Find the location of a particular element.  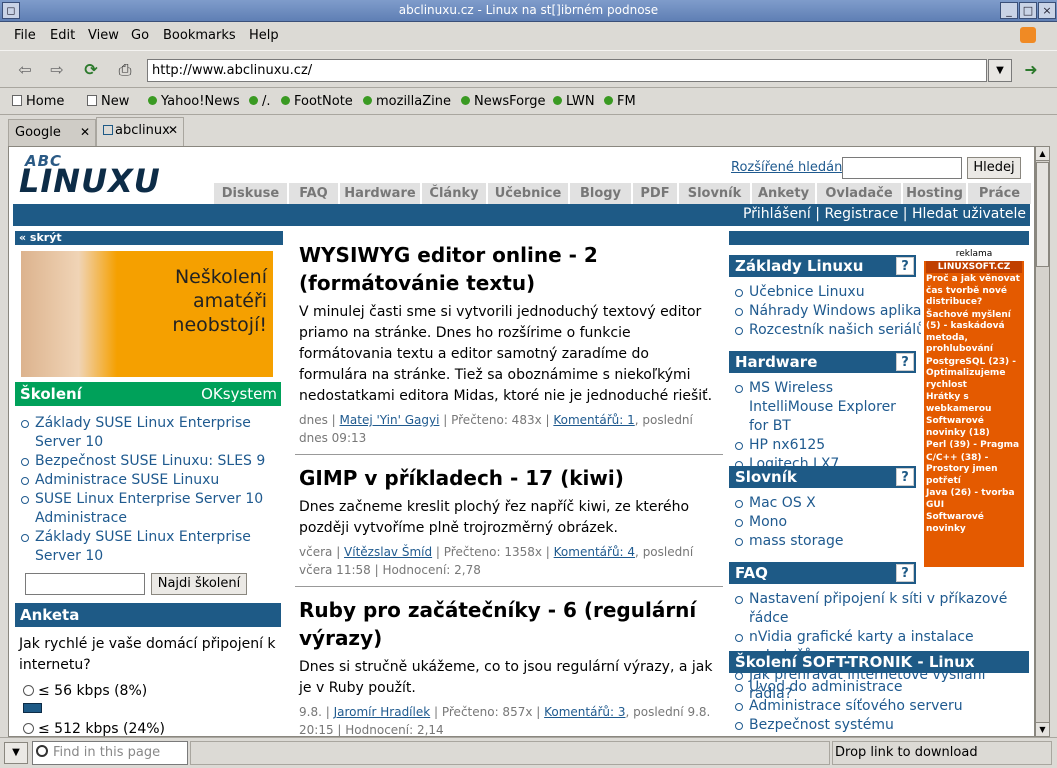

find-training-button: Najdi školení is located at coordinates (199, 584).